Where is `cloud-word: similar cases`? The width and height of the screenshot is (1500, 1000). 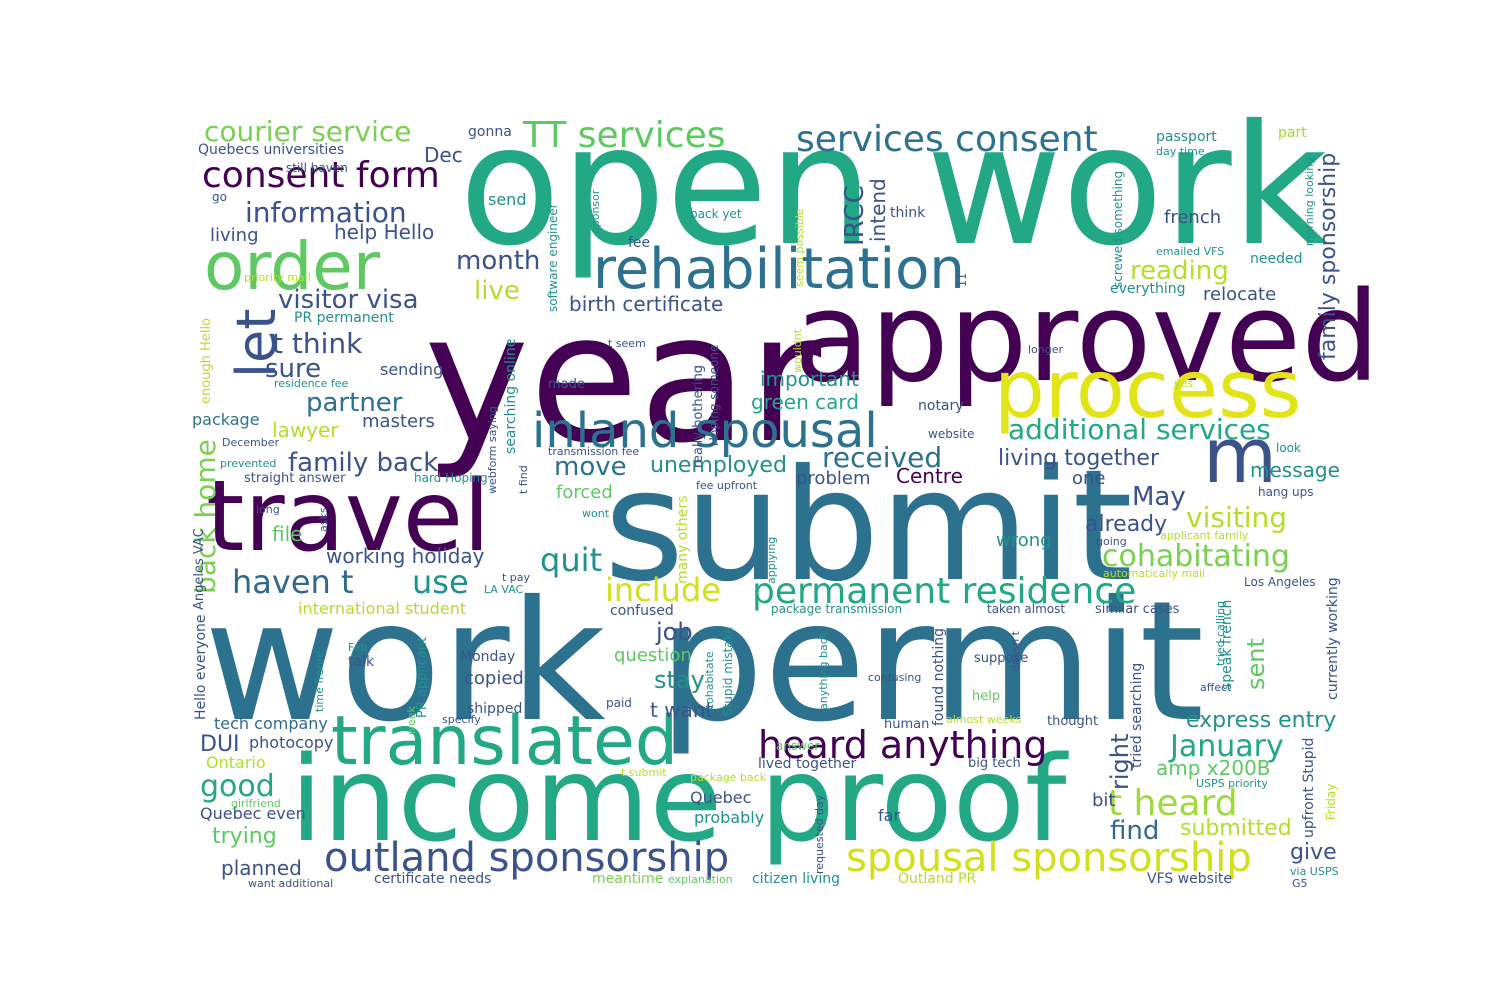
cloud-word: similar cases is located at coordinates (1137, 609).